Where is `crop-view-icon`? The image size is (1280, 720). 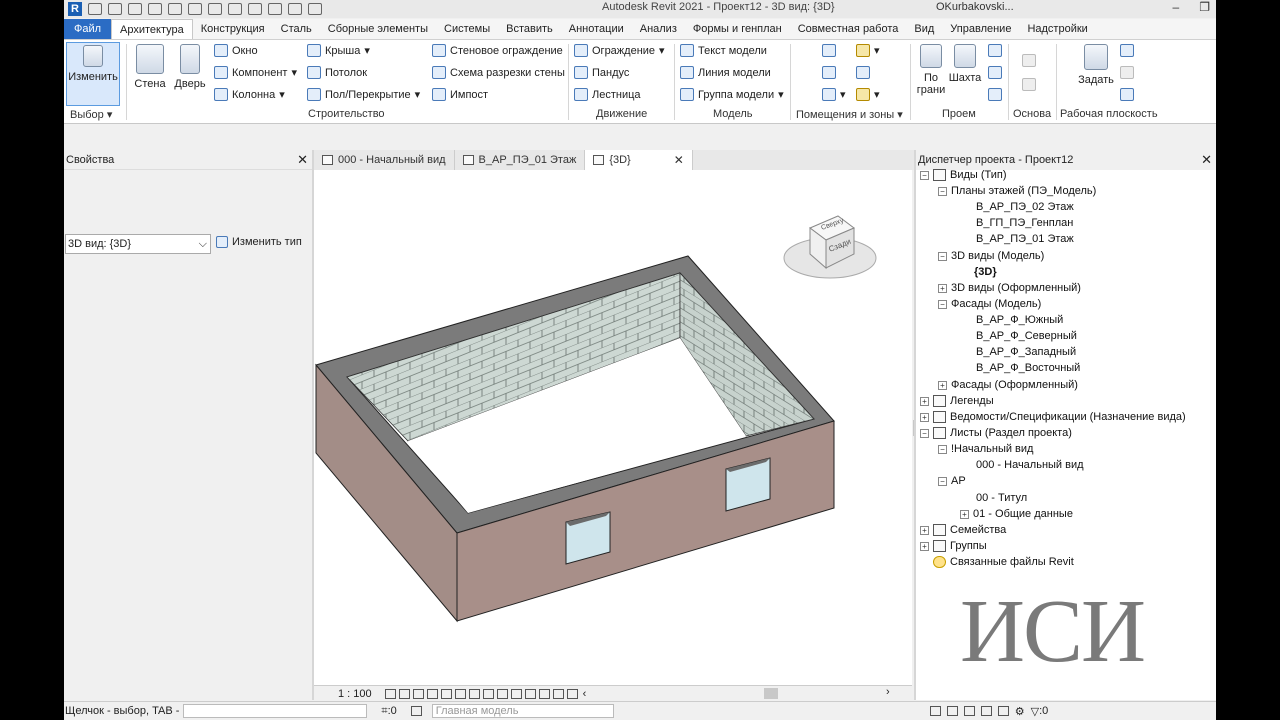
crop-view-icon is located at coordinates (460, 693).